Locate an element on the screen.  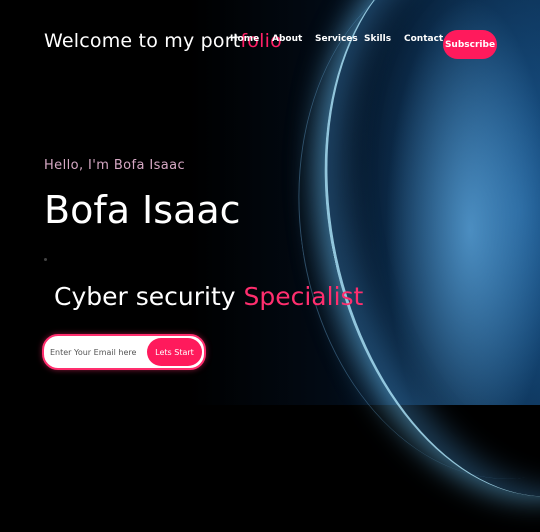
email-input is located at coordinates (96, 352).